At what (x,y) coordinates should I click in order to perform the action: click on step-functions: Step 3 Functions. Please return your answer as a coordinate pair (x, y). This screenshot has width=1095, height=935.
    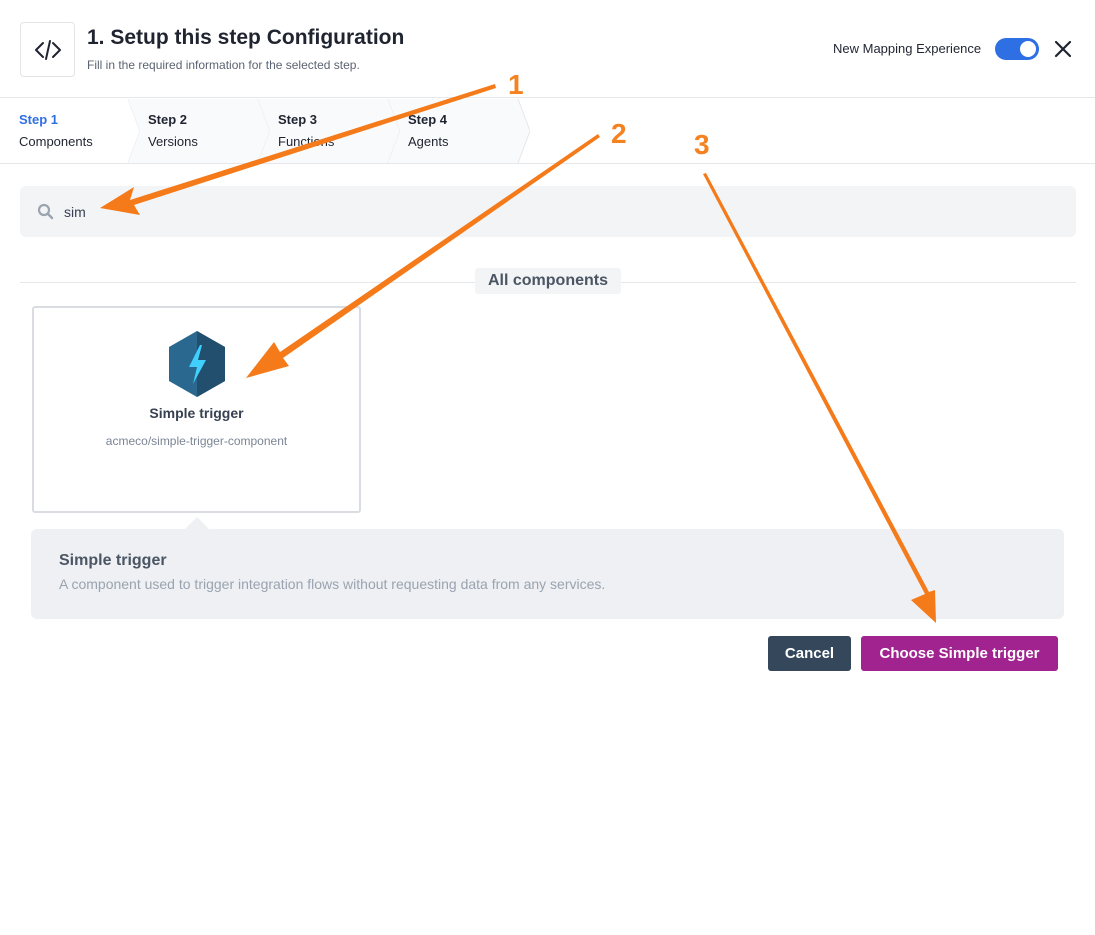
    Looking at the image, I should click on (329, 131).